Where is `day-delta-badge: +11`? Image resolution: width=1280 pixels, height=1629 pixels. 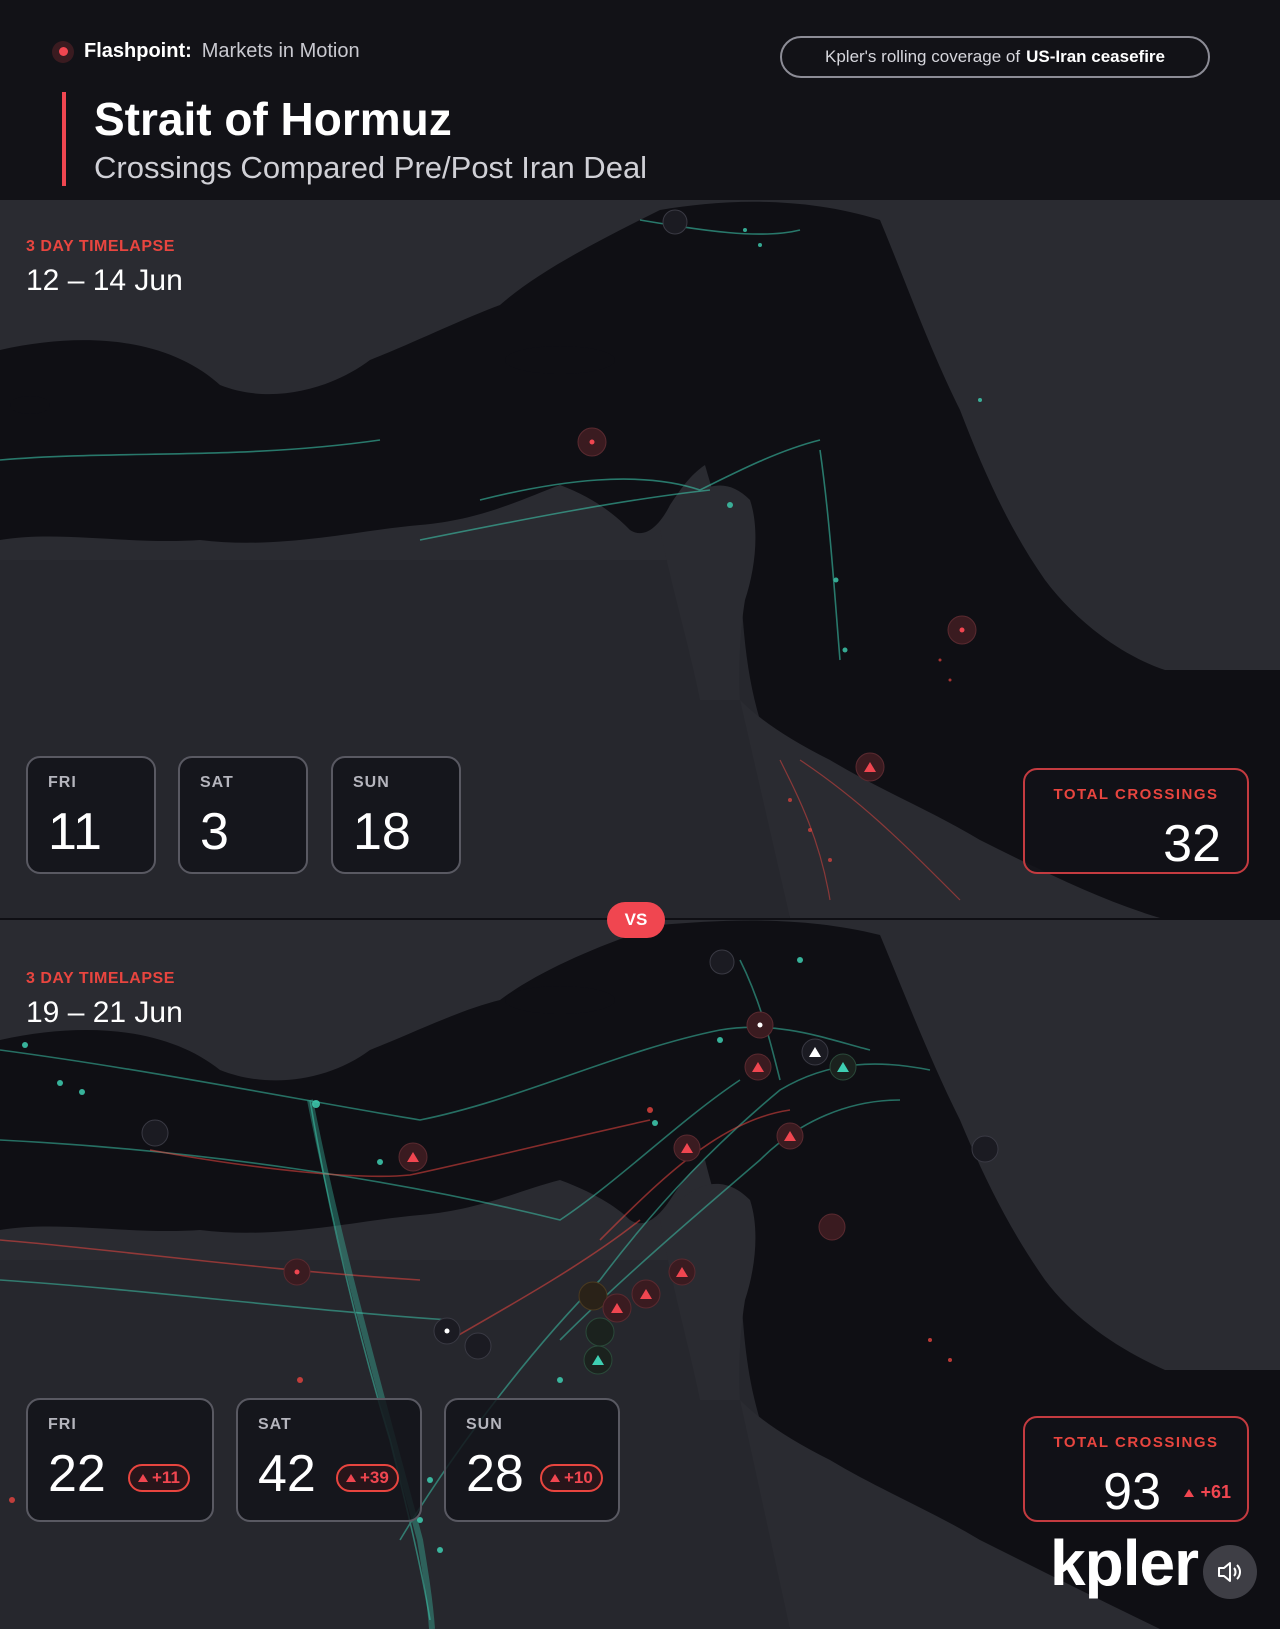
day-delta-badge: +11 is located at coordinates (159, 1478).